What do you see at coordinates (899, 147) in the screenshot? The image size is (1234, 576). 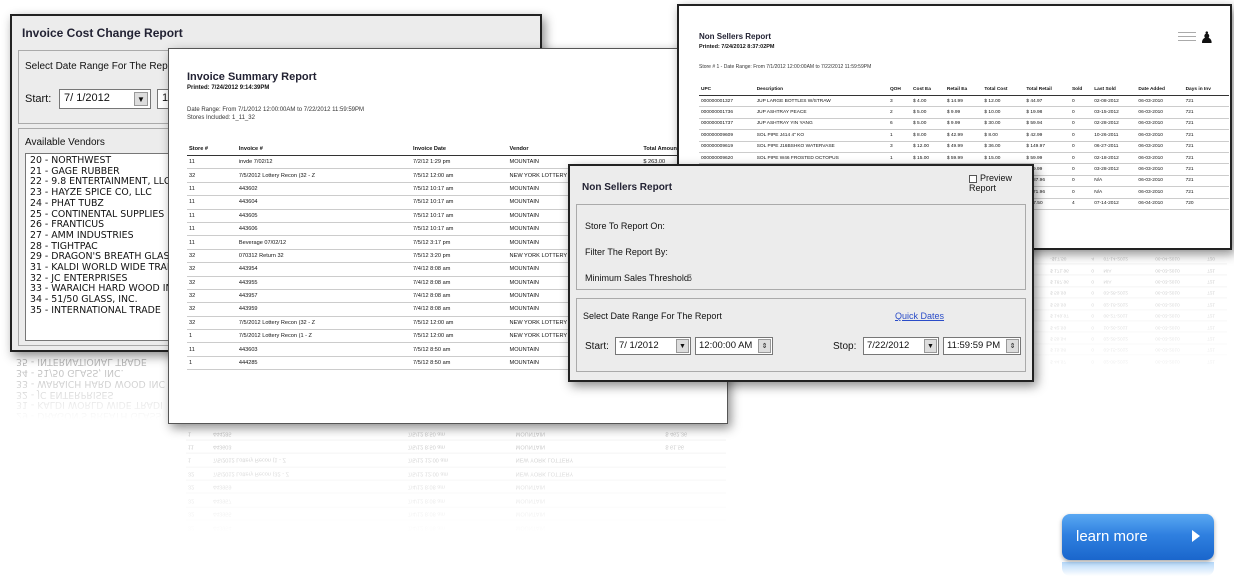 I see `table-cell: 3` at bounding box center [899, 147].